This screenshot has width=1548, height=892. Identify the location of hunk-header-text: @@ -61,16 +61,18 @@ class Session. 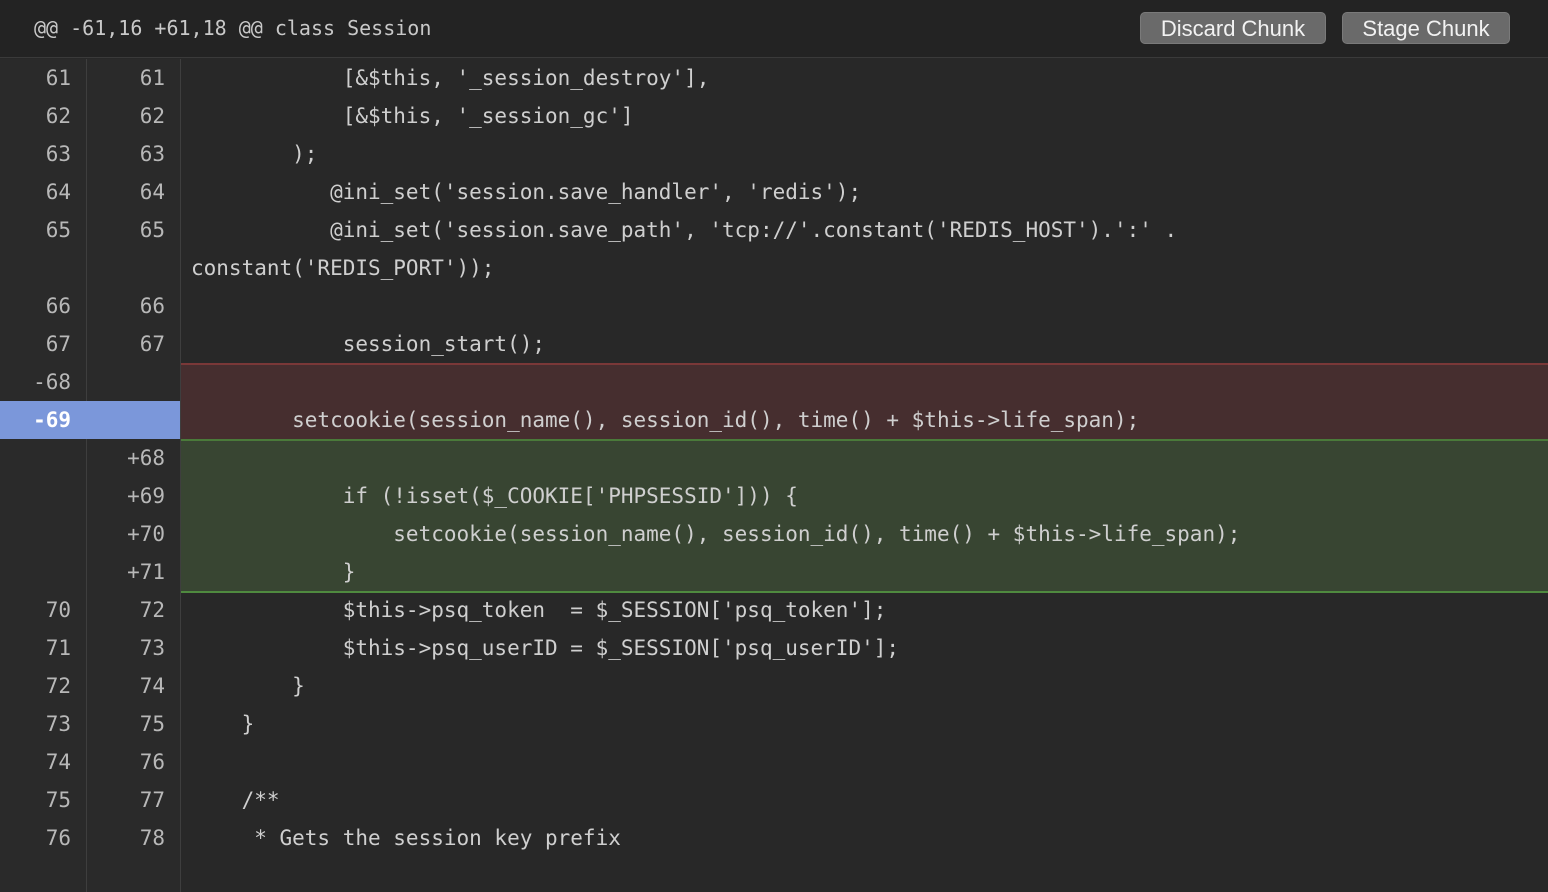
(233, 28).